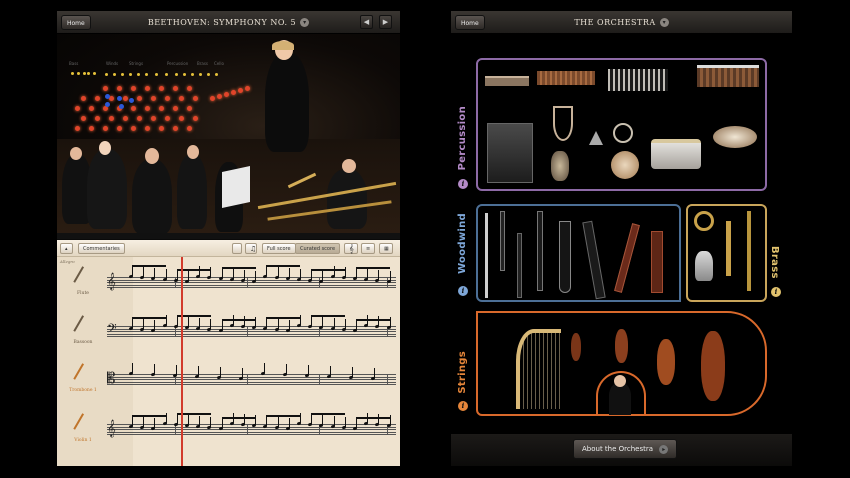 The width and height of the screenshot is (850, 478). I want to click on metronome-icon, so click(237, 248).